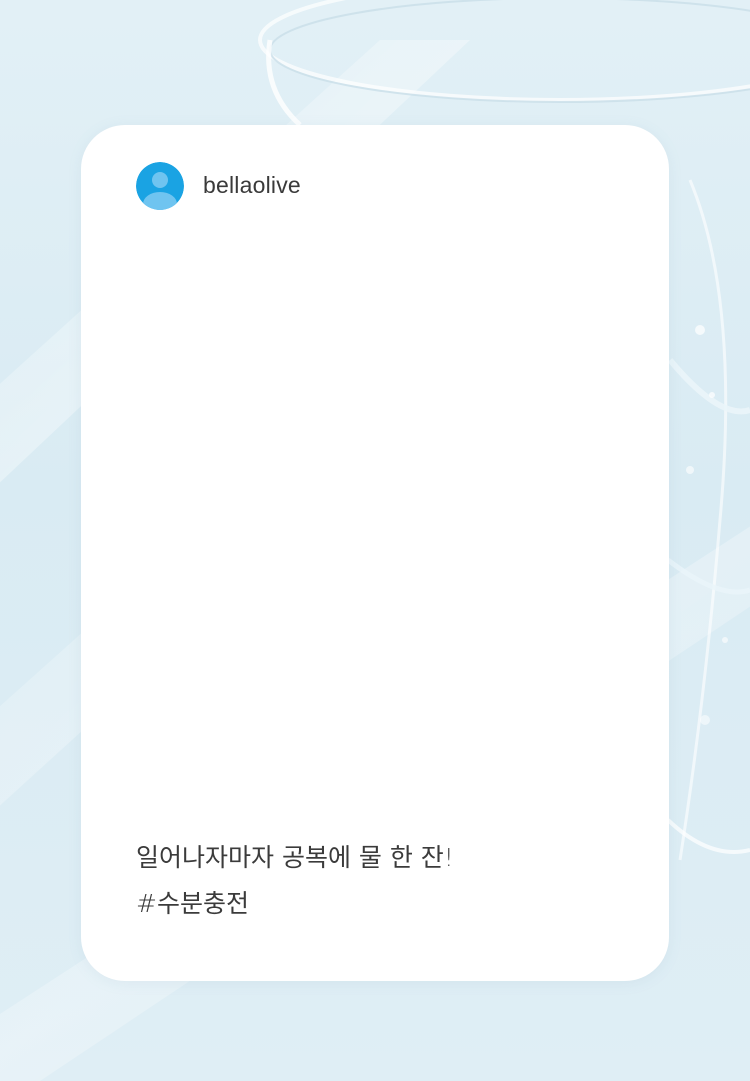 This screenshot has height=1081, width=750. I want to click on post-caption: 일어나자마자 공복에 물 한 잔! #수분충전, so click(371, 881).